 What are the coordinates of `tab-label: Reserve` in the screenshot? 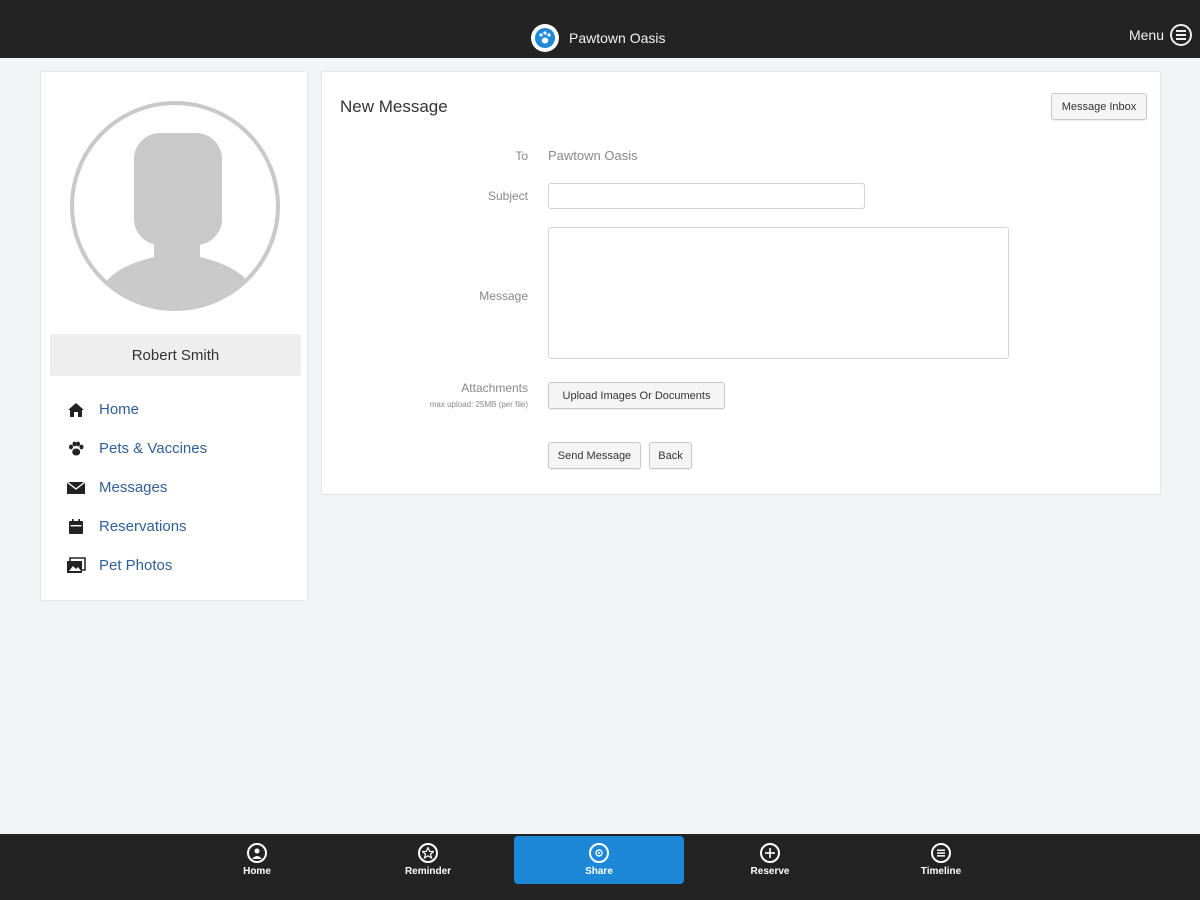 It's located at (770, 871).